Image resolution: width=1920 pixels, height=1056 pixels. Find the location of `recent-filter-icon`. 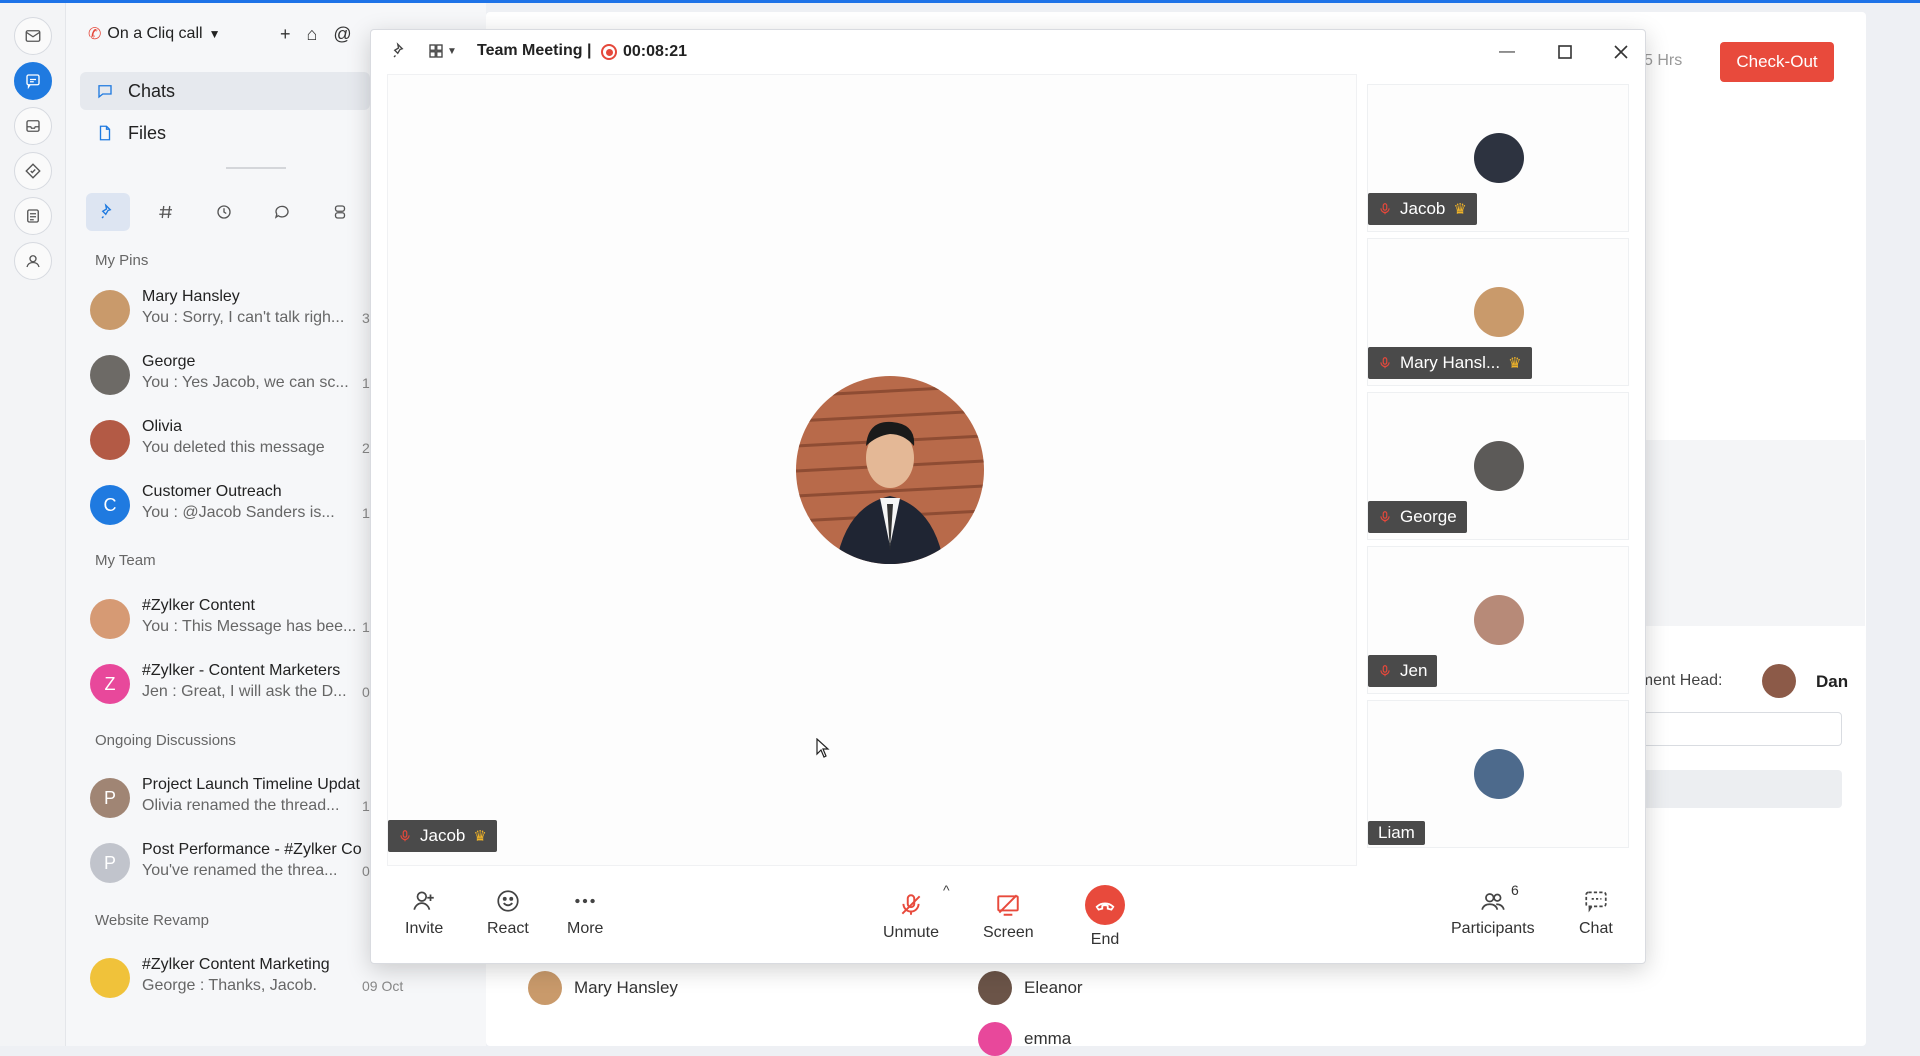

recent-filter-icon is located at coordinates (224, 212).